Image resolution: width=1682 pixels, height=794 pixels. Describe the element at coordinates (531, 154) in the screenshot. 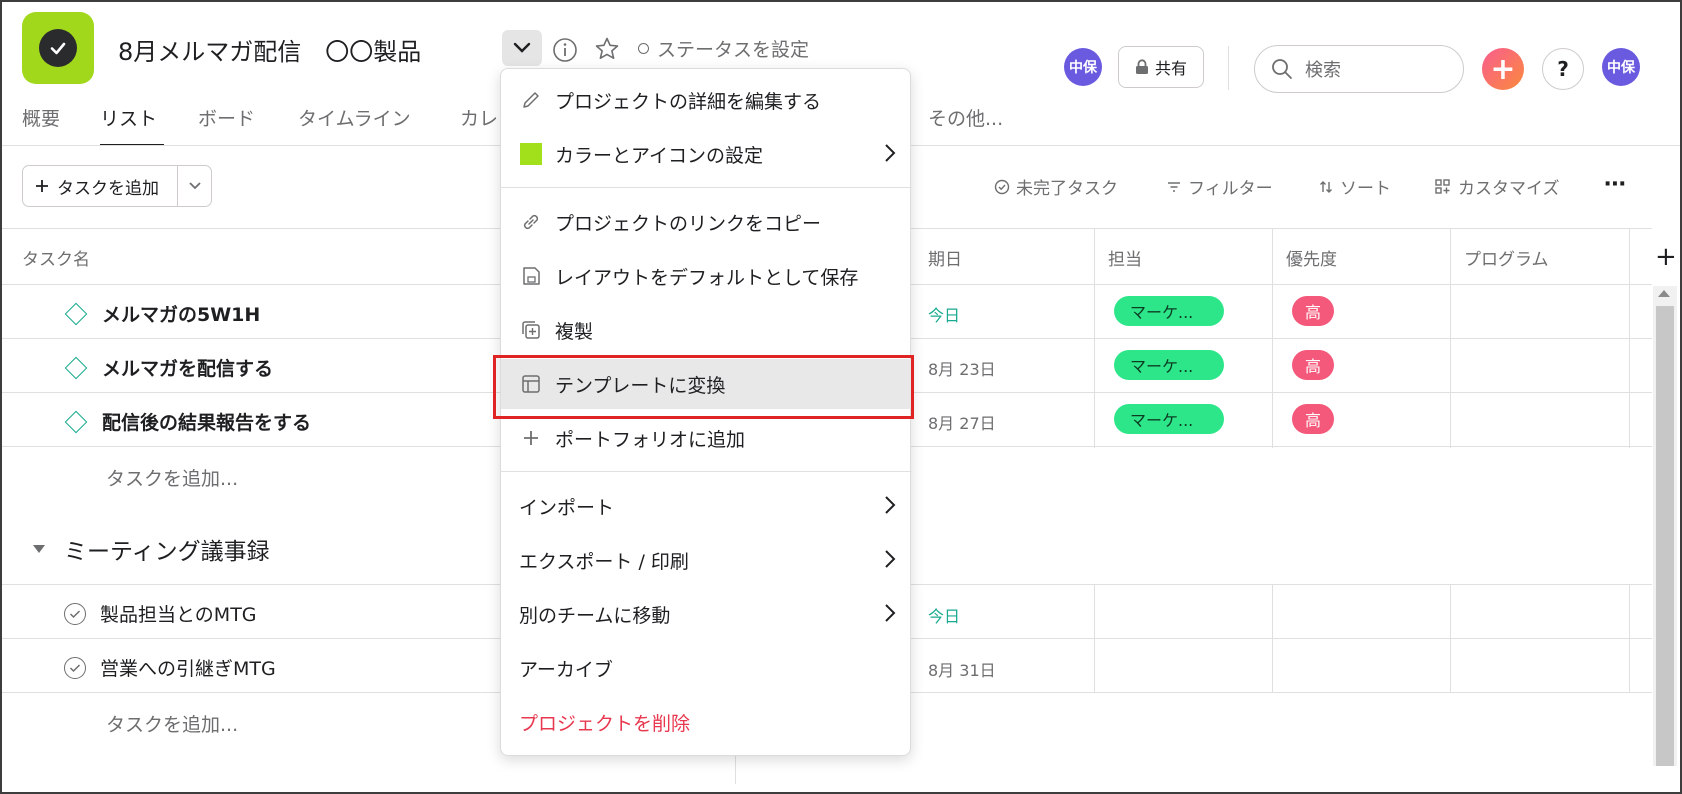

I see `color-swatch-icon` at that location.